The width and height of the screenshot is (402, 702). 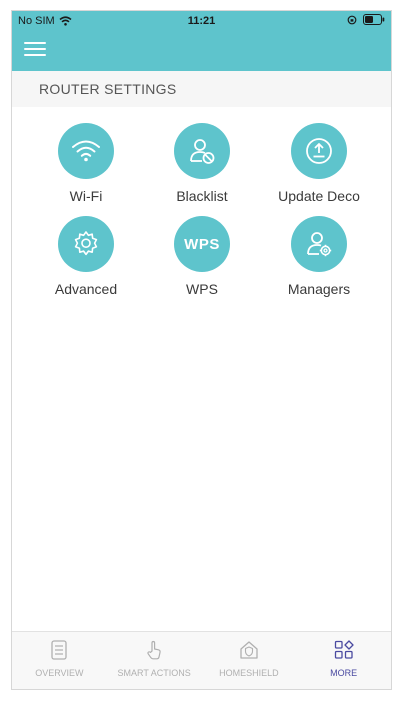 I want to click on setting-advanced: Advanced, so click(x=86, y=256).